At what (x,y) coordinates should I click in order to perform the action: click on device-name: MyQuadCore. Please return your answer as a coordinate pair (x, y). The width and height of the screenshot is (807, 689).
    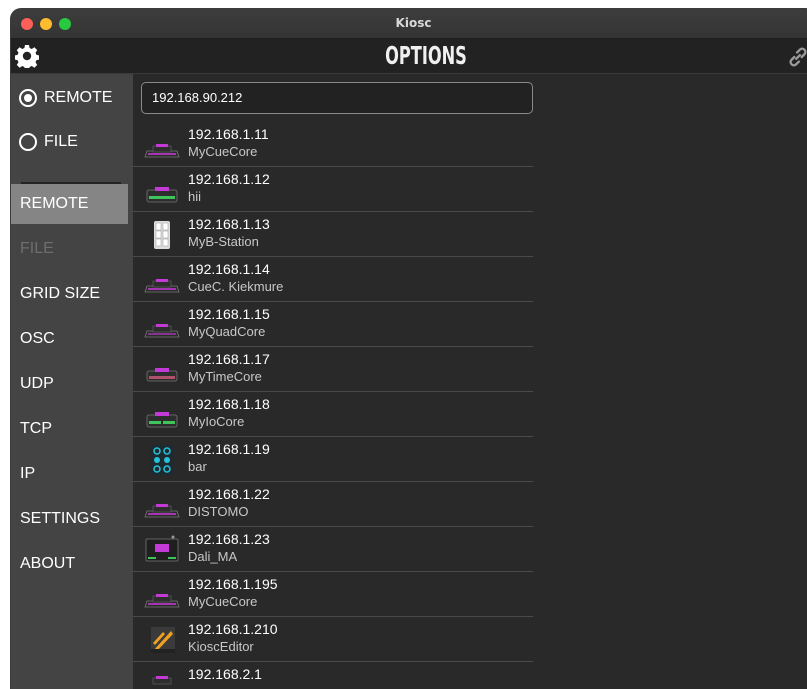
    Looking at the image, I should click on (227, 331).